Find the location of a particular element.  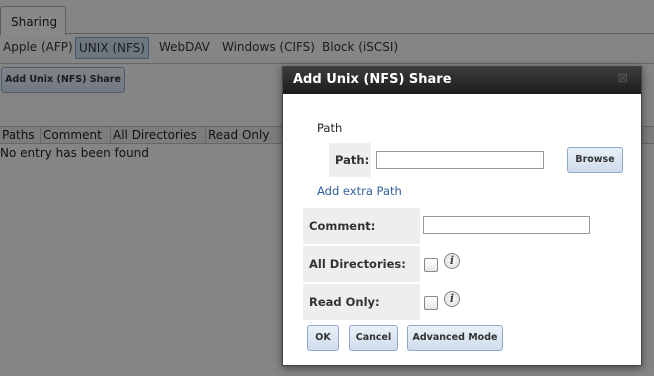

close-icon: ⊠ is located at coordinates (623, 78).